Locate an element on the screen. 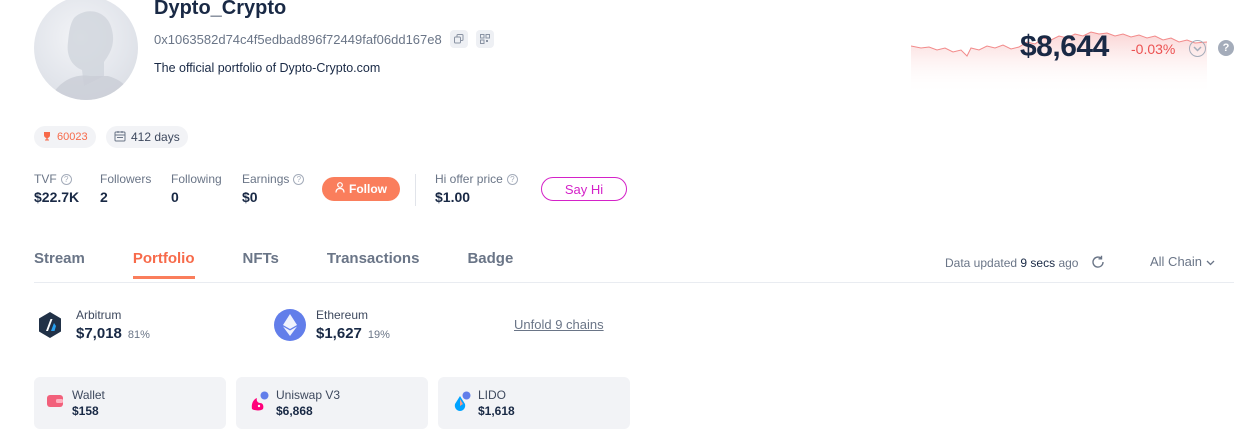 Image resolution: width=1252 pixels, height=442 pixels. stat-label: Following is located at coordinates (196, 179).